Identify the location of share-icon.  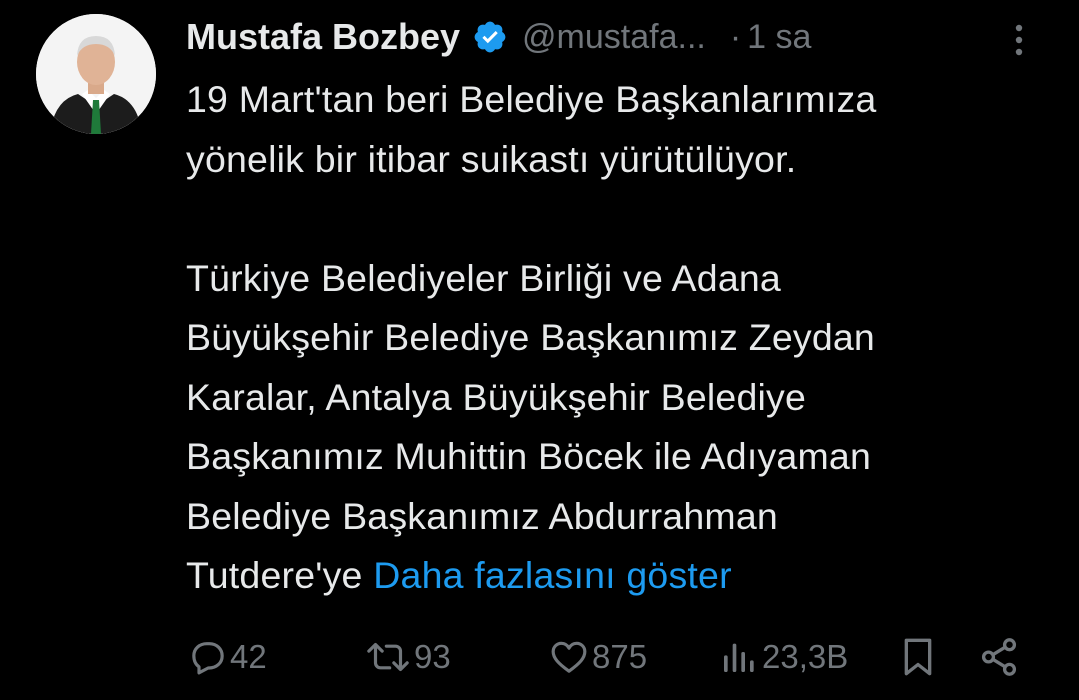
(999, 657).